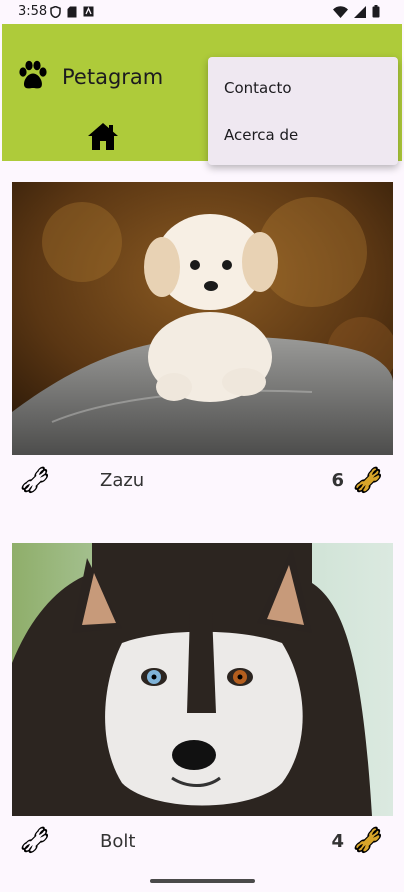  I want to click on menu-item-contacto: Contacto, so click(303, 88).